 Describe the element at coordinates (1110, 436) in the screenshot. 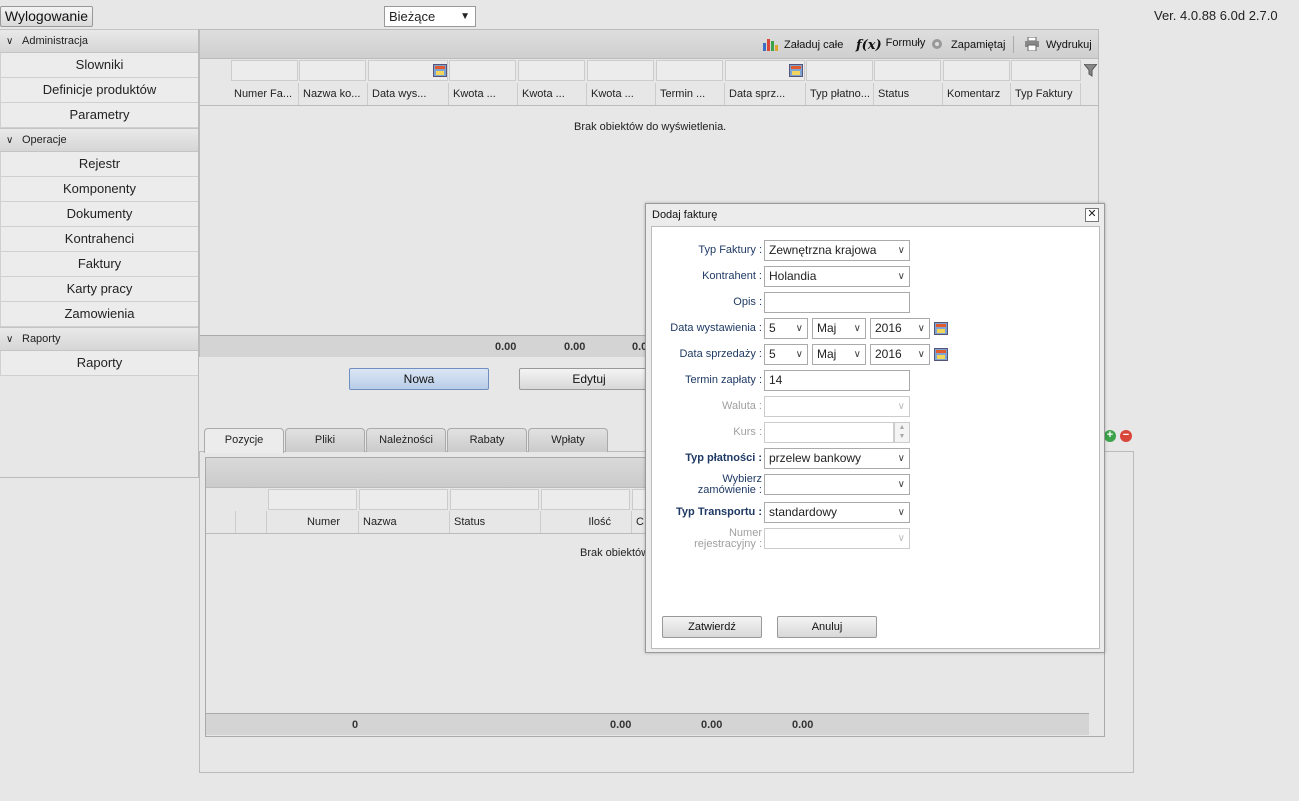

I see `add-row-icon: +` at that location.